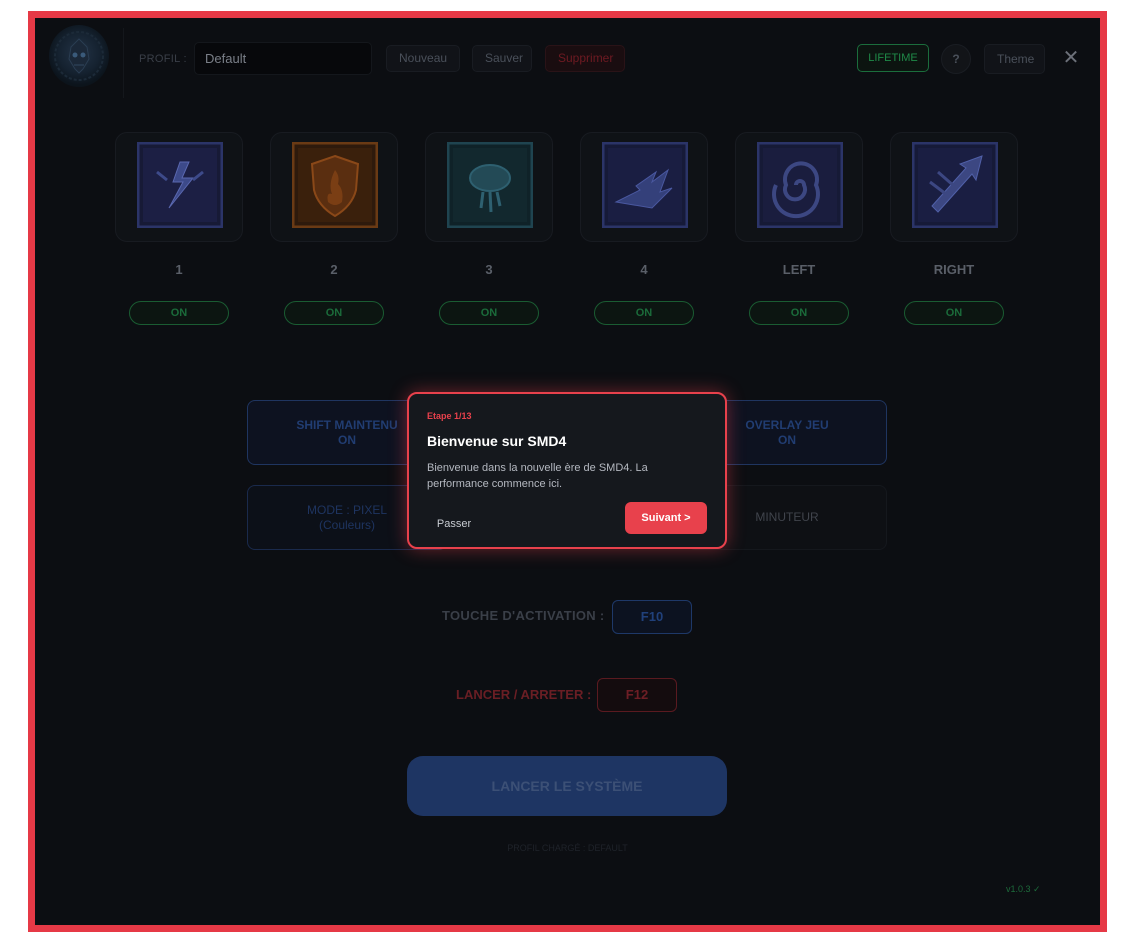 Image resolution: width=1126 pixels, height=941 pixels. What do you see at coordinates (567, 786) in the screenshot?
I see `launch-system-button: LANCER LE SYSTÈME` at bounding box center [567, 786].